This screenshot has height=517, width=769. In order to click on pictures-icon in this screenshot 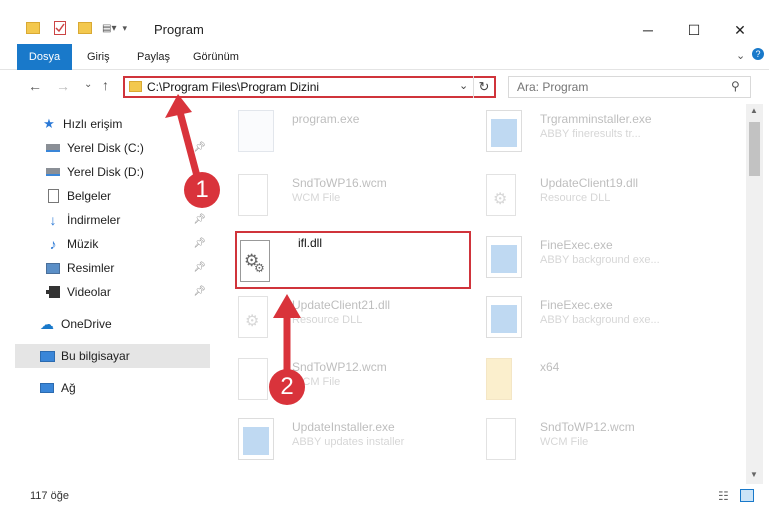, I will do `click(53, 268)`.